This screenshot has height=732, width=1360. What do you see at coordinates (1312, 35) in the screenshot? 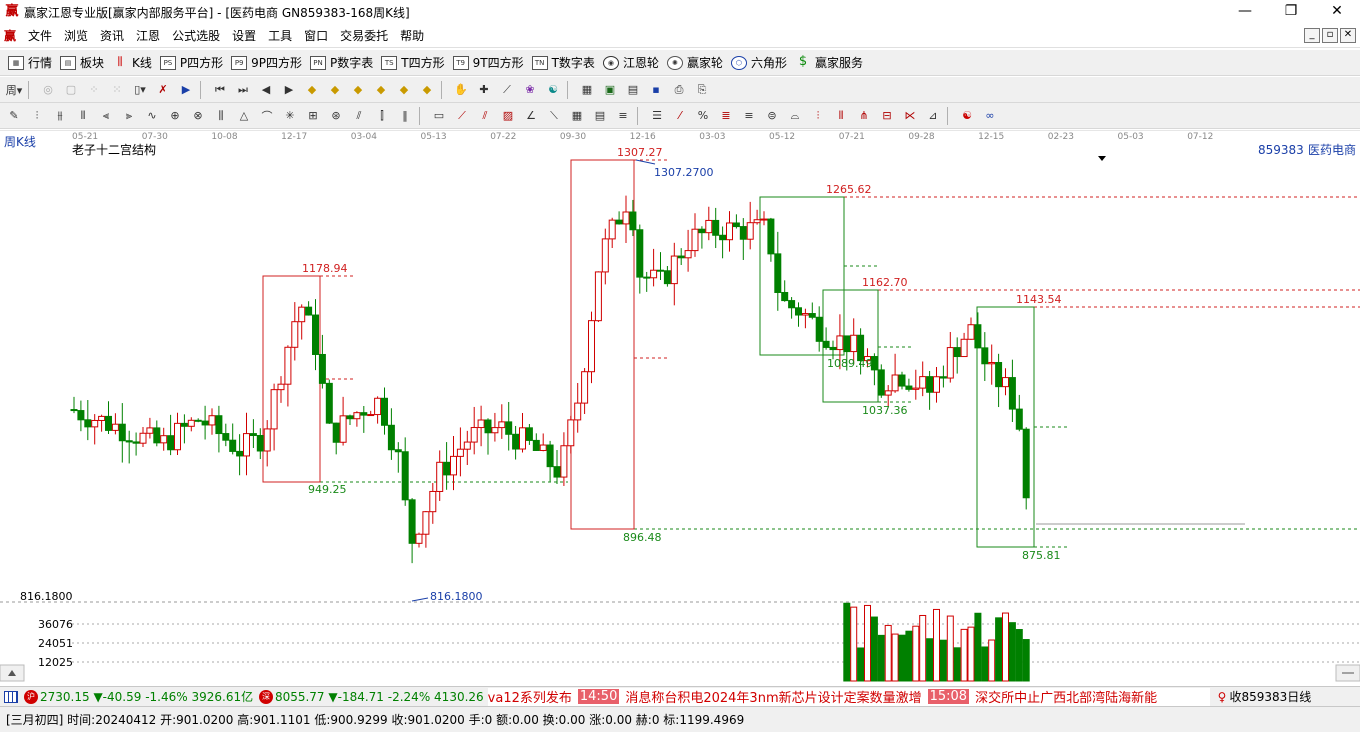
I see `mdi-minimize-button: _` at bounding box center [1312, 35].